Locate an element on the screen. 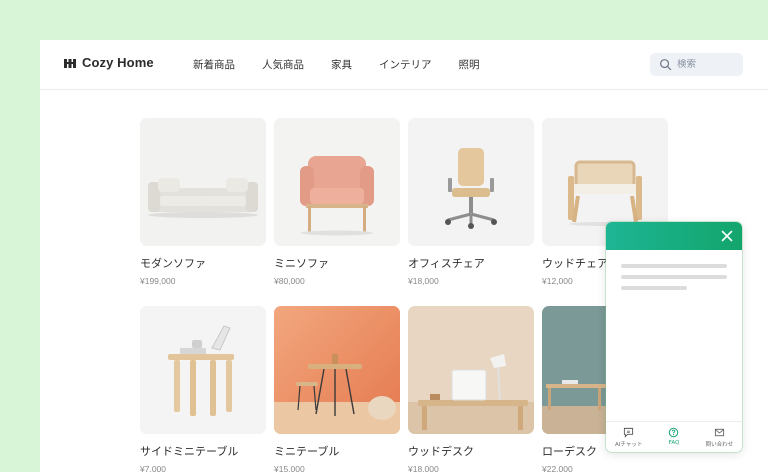  search-icon is located at coordinates (666, 65).